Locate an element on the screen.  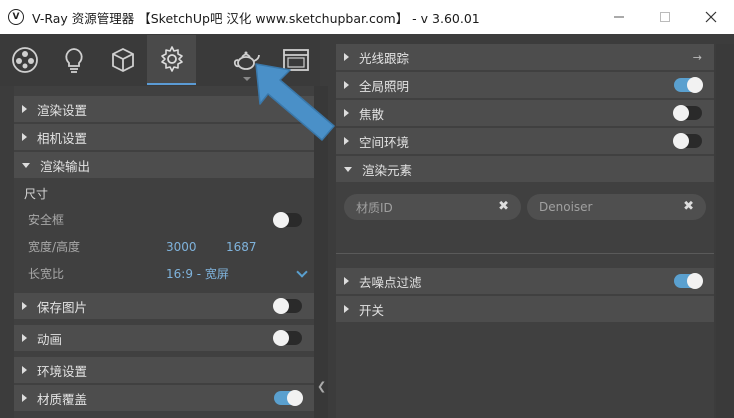
section-render-output: 渲染输出 is located at coordinates (164, 165).